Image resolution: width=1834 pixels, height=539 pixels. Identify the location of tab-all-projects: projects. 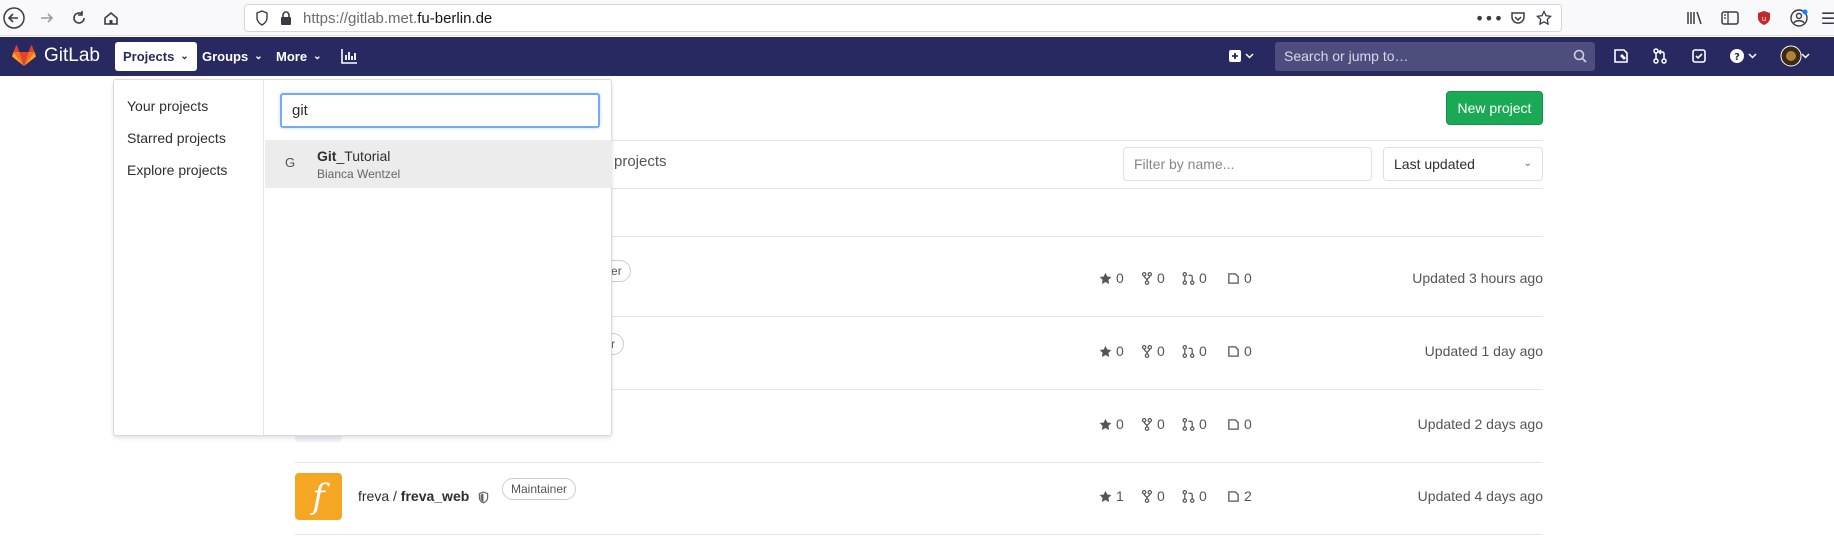
(640, 161).